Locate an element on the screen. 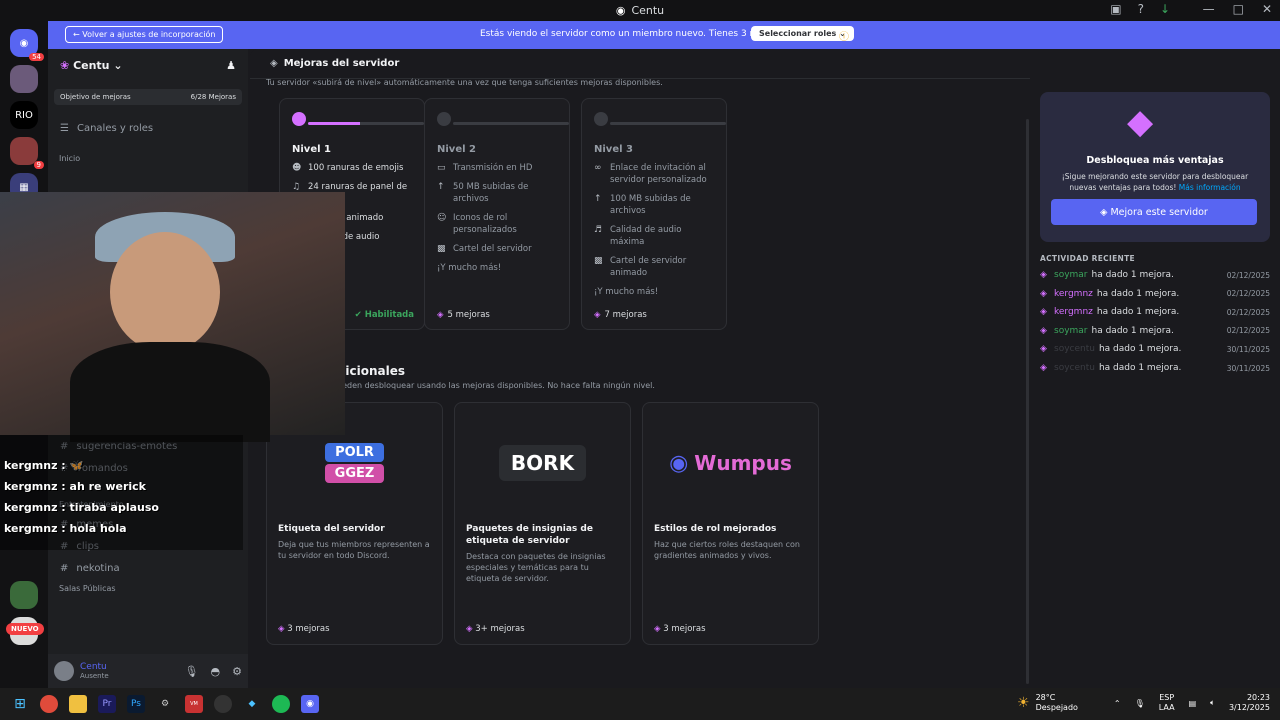 The width and height of the screenshot is (1280, 720). chrome-icon is located at coordinates (49, 704).